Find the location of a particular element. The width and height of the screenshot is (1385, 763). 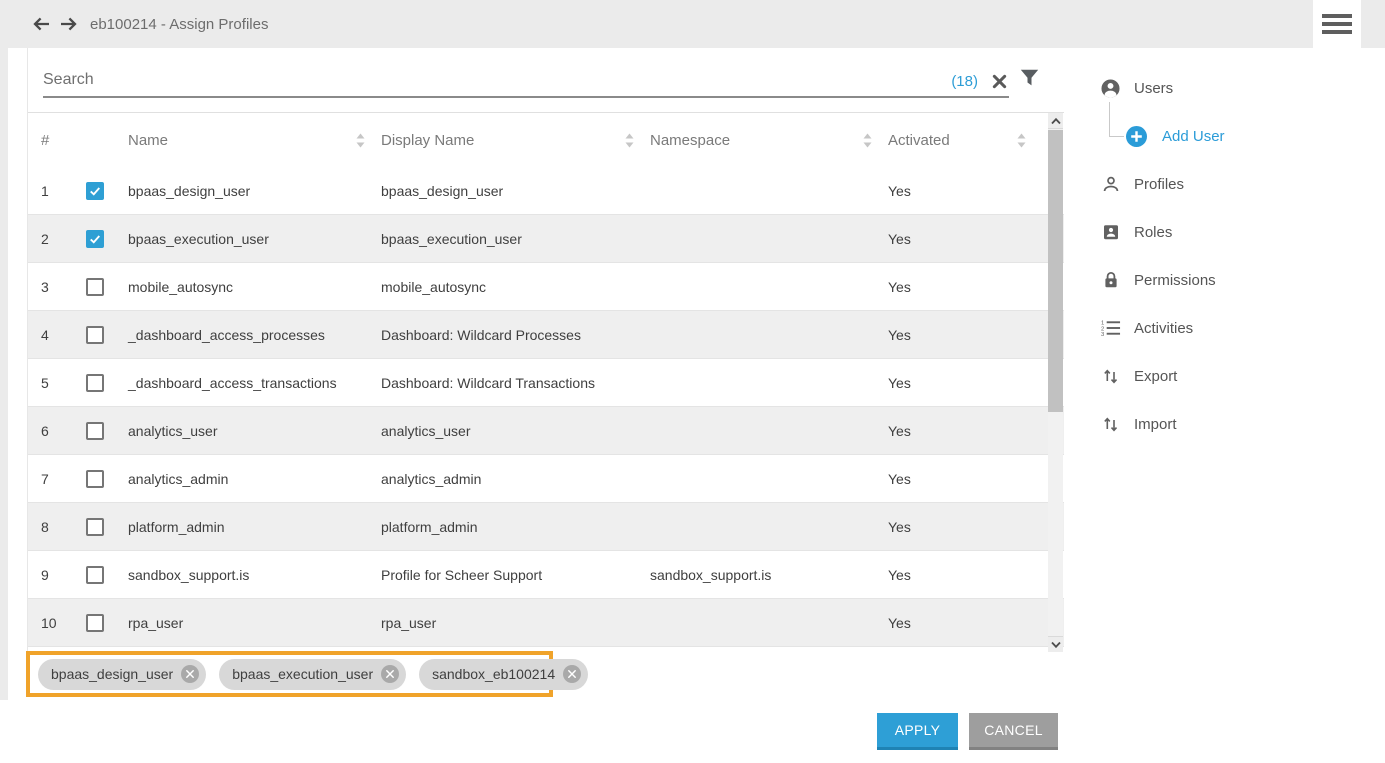

person-outline-icon is located at coordinates (1110, 184).